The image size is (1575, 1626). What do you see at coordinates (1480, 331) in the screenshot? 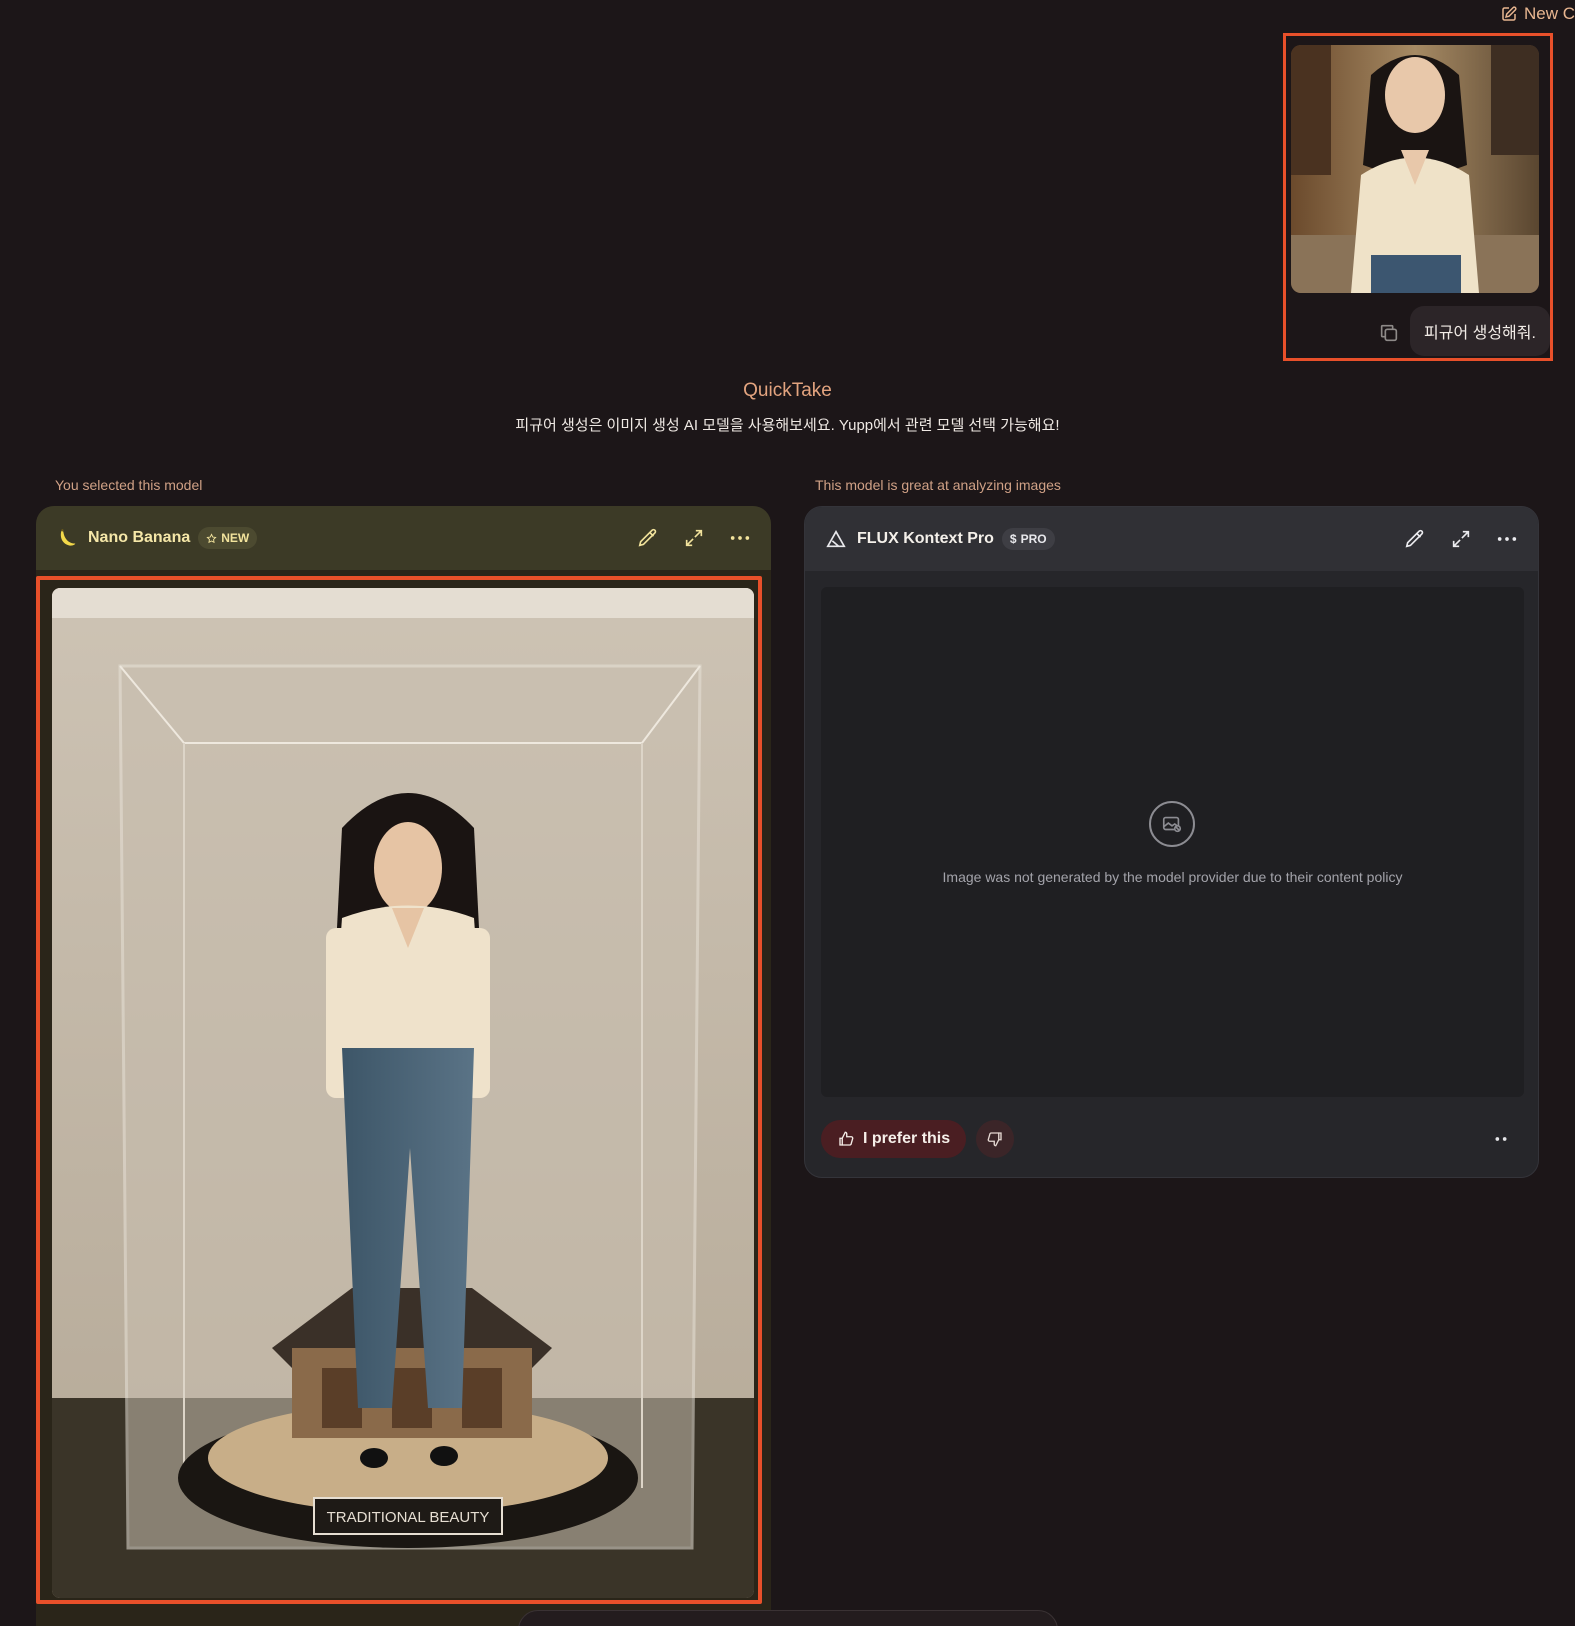
I see `user-prompt-bubble: 피규어 생성해줘.` at bounding box center [1480, 331].